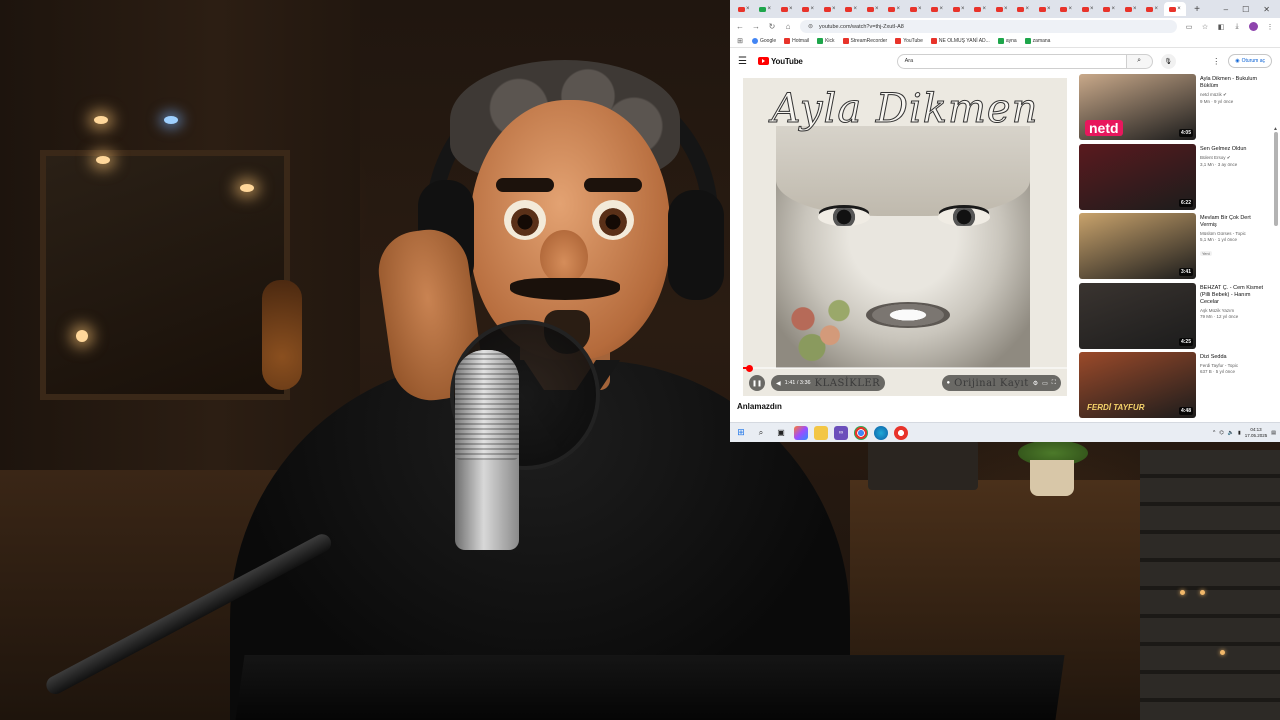 This screenshot has width=1280, height=720. What do you see at coordinates (1226, 9) in the screenshot?
I see `minimize-button: –` at bounding box center [1226, 9].